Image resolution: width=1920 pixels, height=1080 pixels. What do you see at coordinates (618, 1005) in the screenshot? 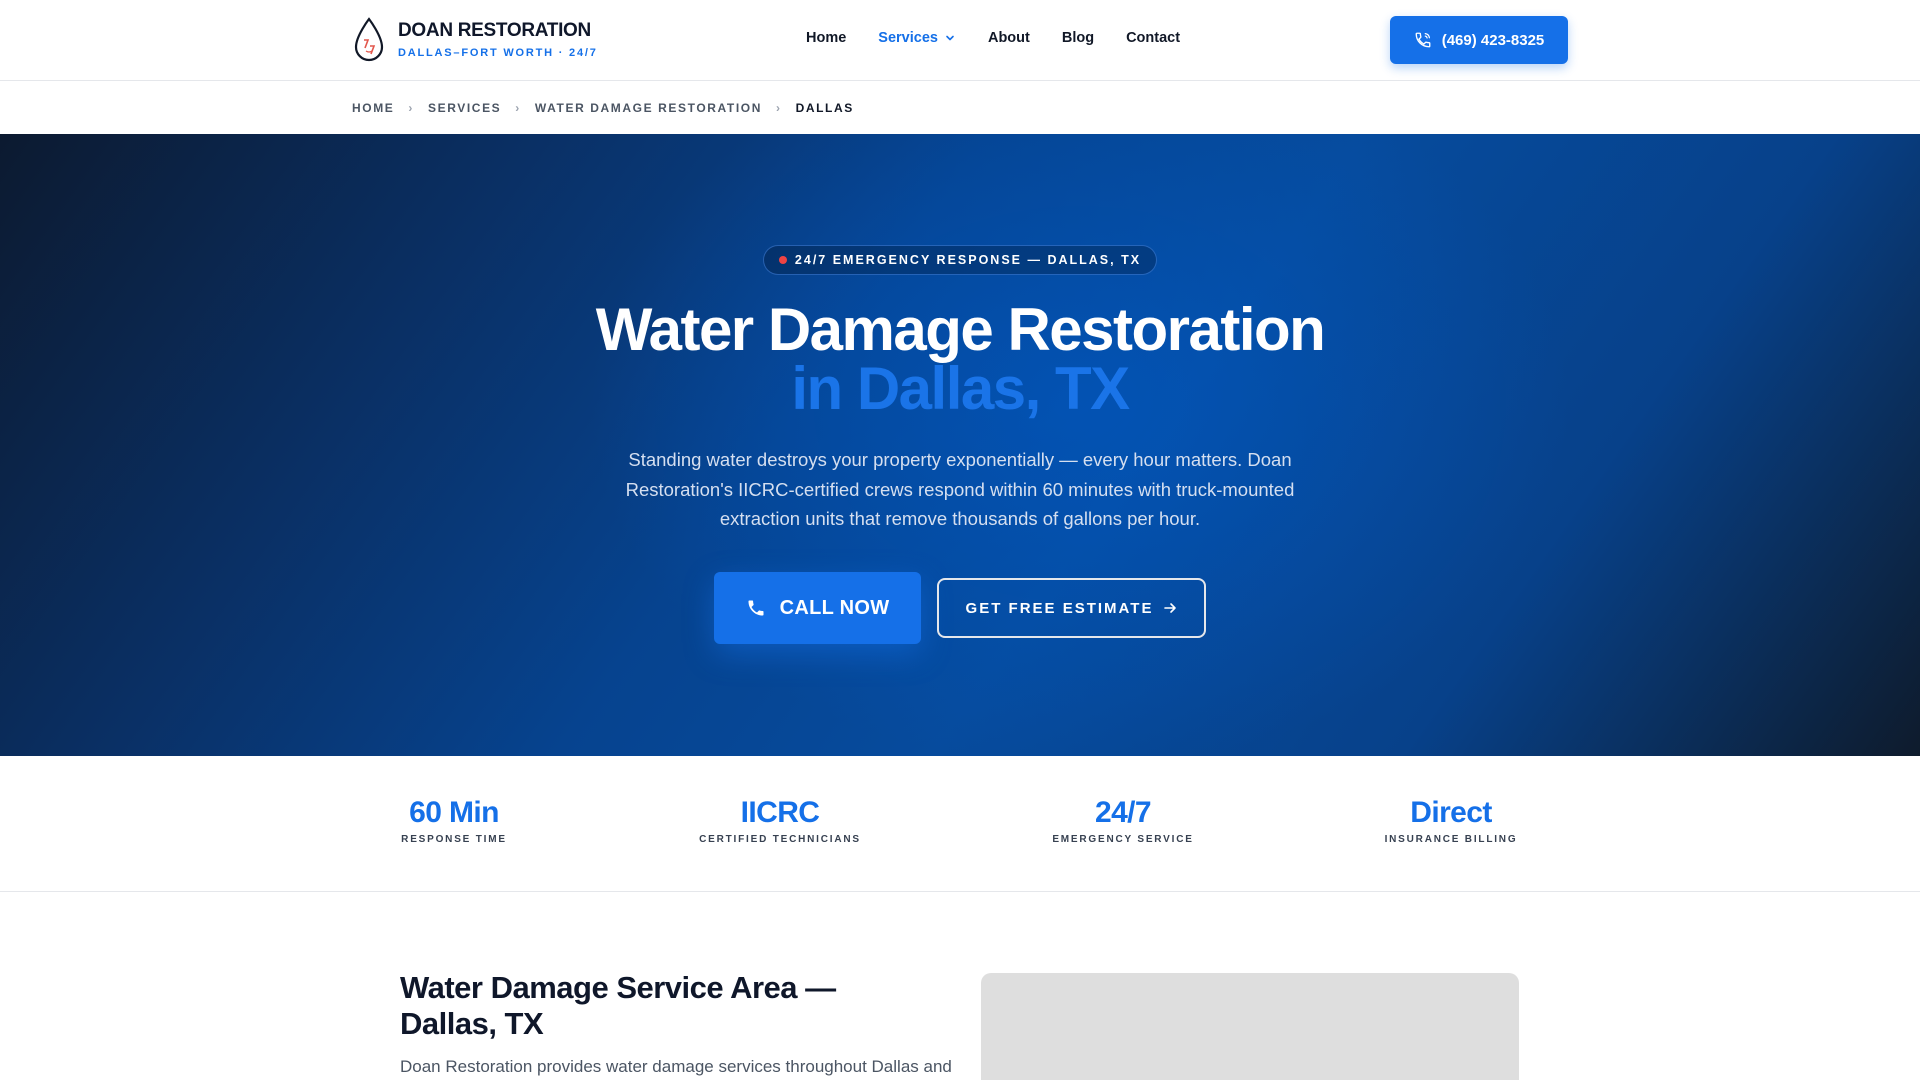
I see `service-area-title: Water Damage Service Area — Dallas, TX` at bounding box center [618, 1005].